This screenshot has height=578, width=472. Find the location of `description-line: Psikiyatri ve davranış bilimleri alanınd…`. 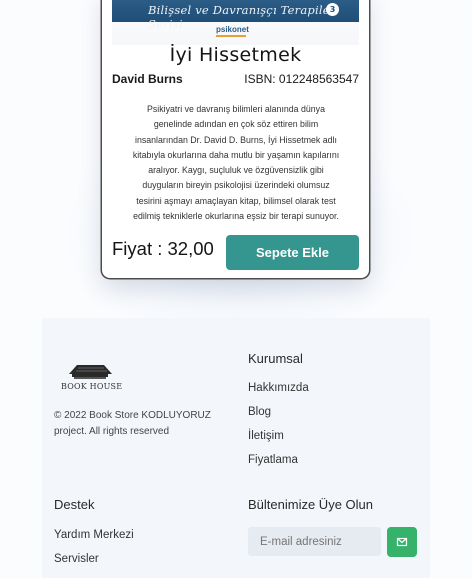

description-line: Psikiyatri ve davranış bilimleri alanınd… is located at coordinates (236, 109).